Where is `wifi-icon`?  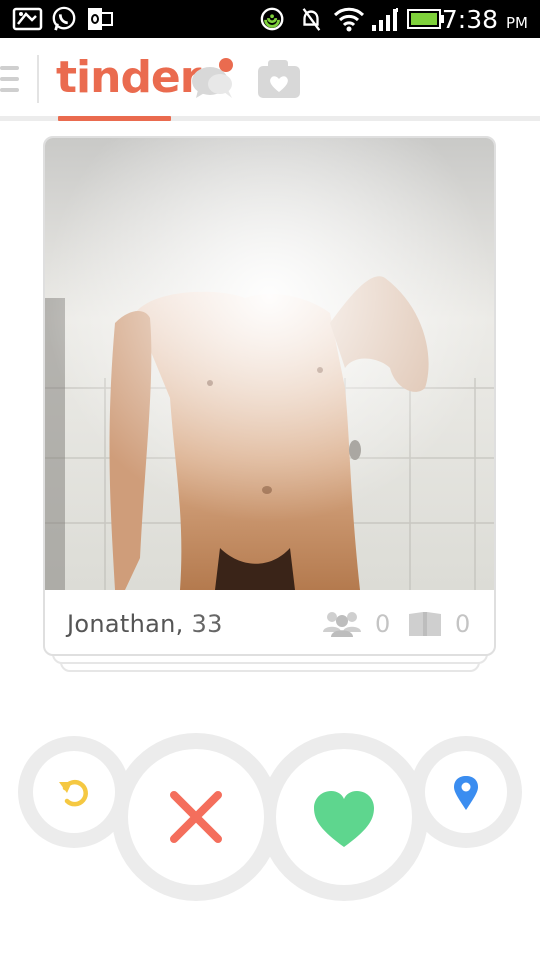
wifi-icon is located at coordinates (349, 19).